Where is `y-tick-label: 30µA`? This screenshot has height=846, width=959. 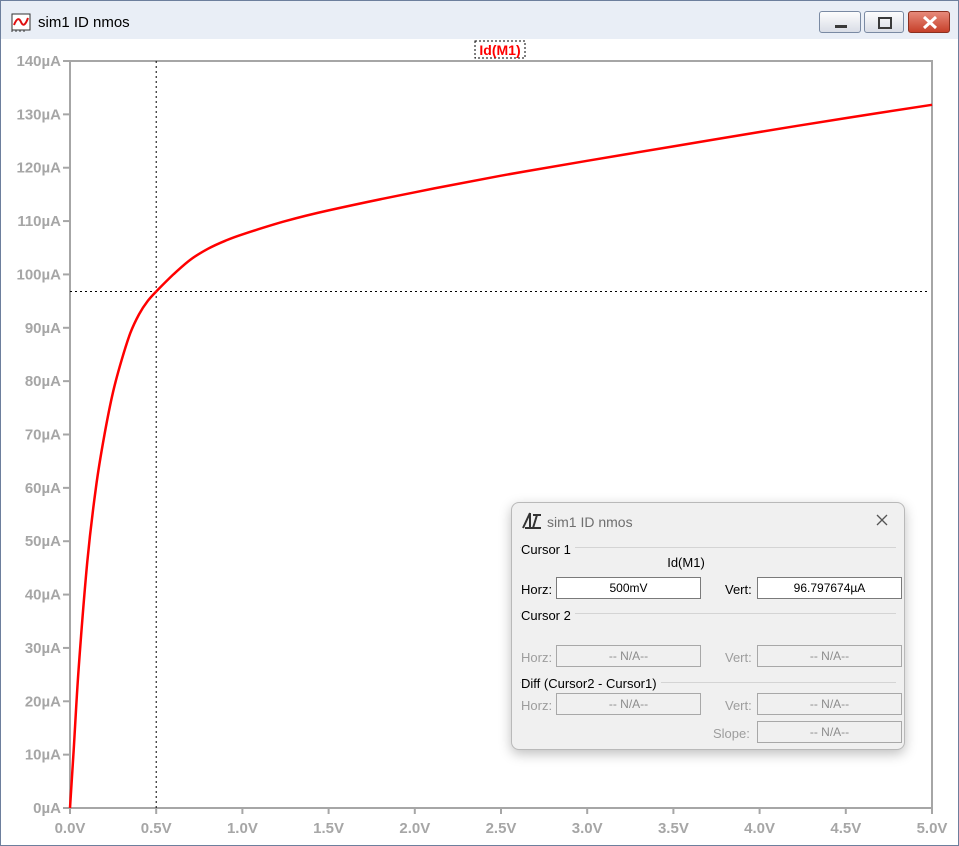
y-tick-label: 30µA is located at coordinates (43, 648).